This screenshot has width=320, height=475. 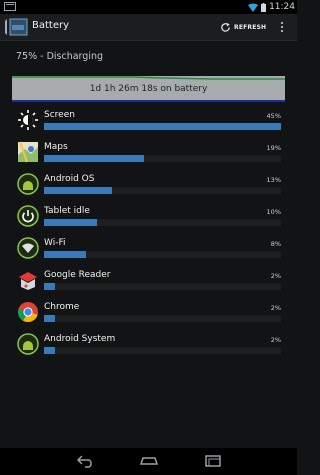 What do you see at coordinates (62, 307) in the screenshot?
I see `usage-name: Chrome` at bounding box center [62, 307].